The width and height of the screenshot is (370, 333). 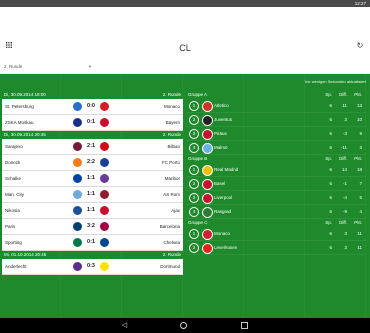 I want to click on standings-row: 3 Liverpool 6 -4 5, so click(x=276, y=198).